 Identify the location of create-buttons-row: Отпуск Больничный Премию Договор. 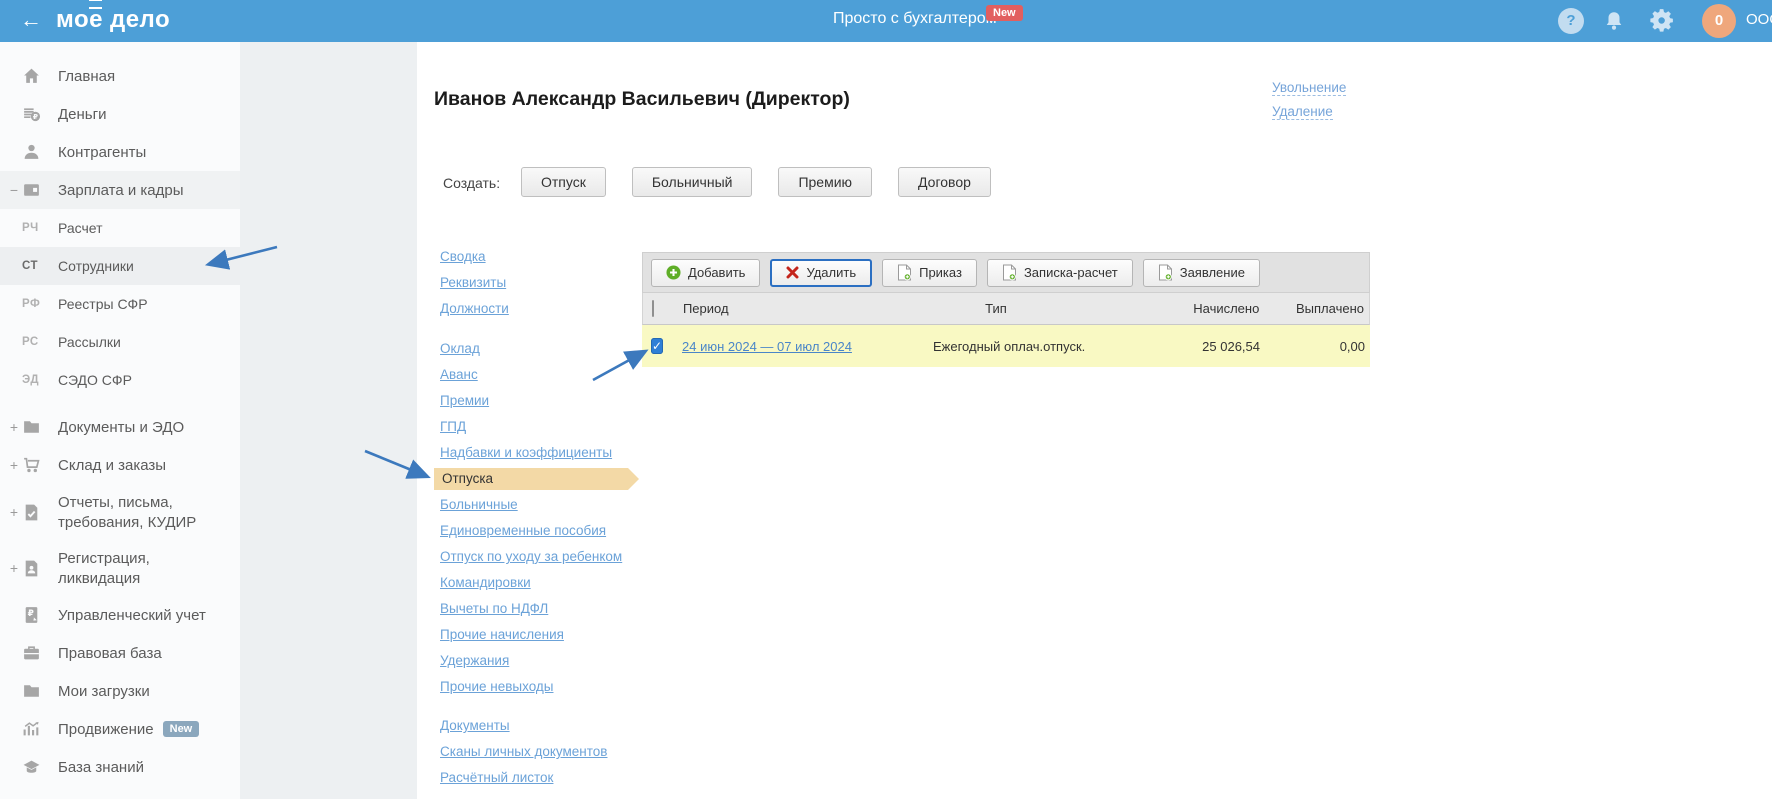
(756, 182).